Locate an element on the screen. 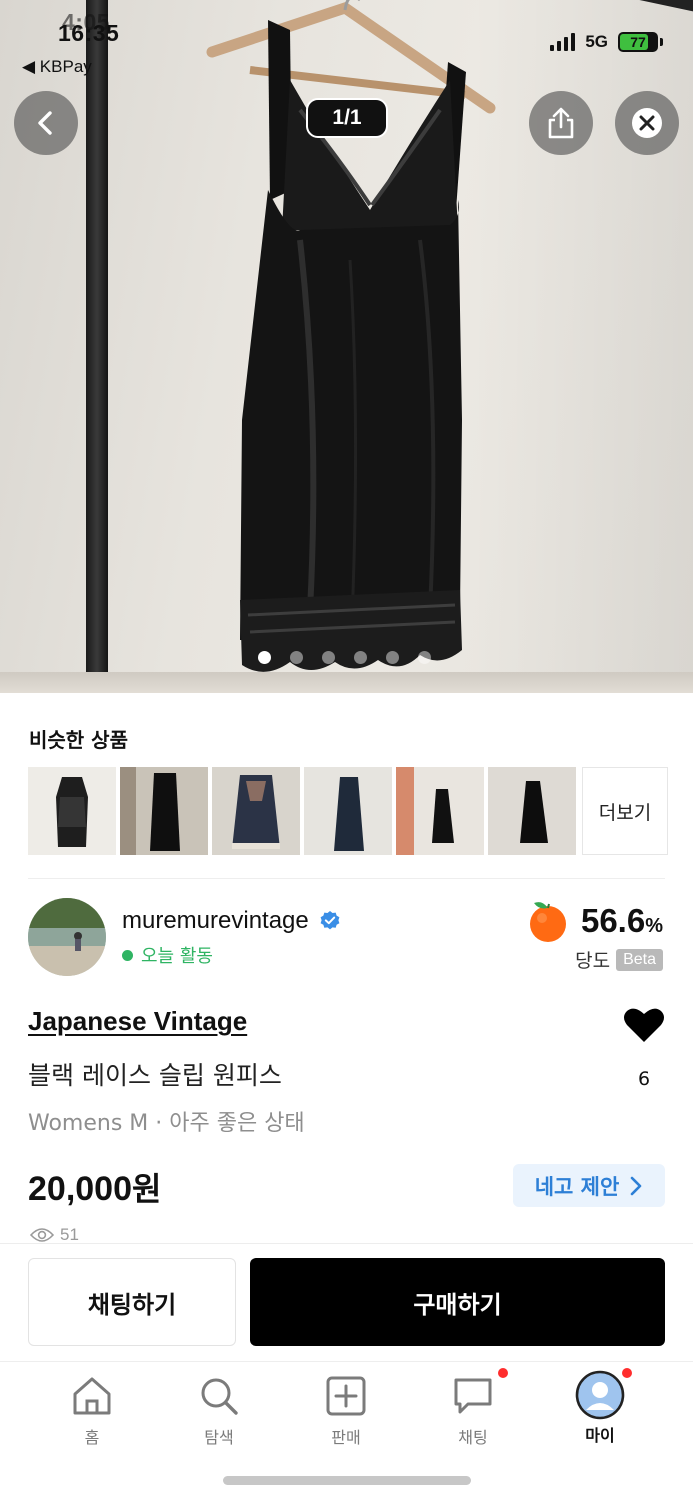  seller-avatar is located at coordinates (67, 937).